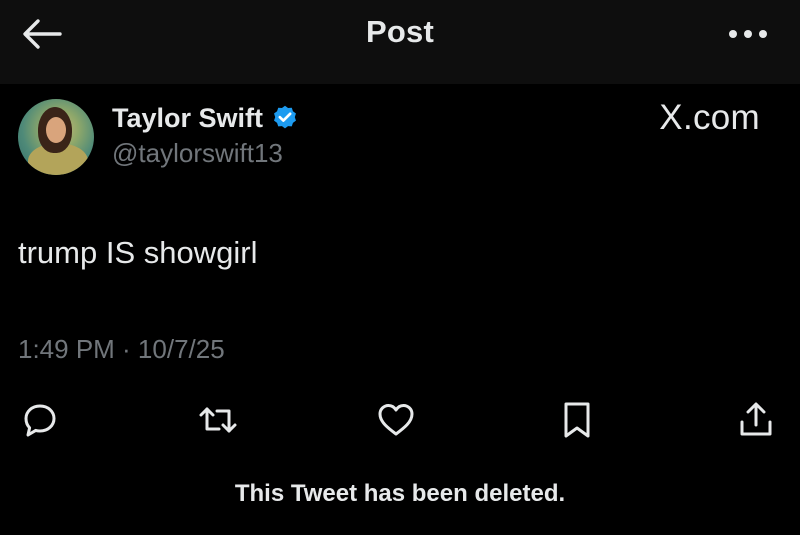 The width and height of the screenshot is (800, 535). I want to click on like-button, so click(396, 420).